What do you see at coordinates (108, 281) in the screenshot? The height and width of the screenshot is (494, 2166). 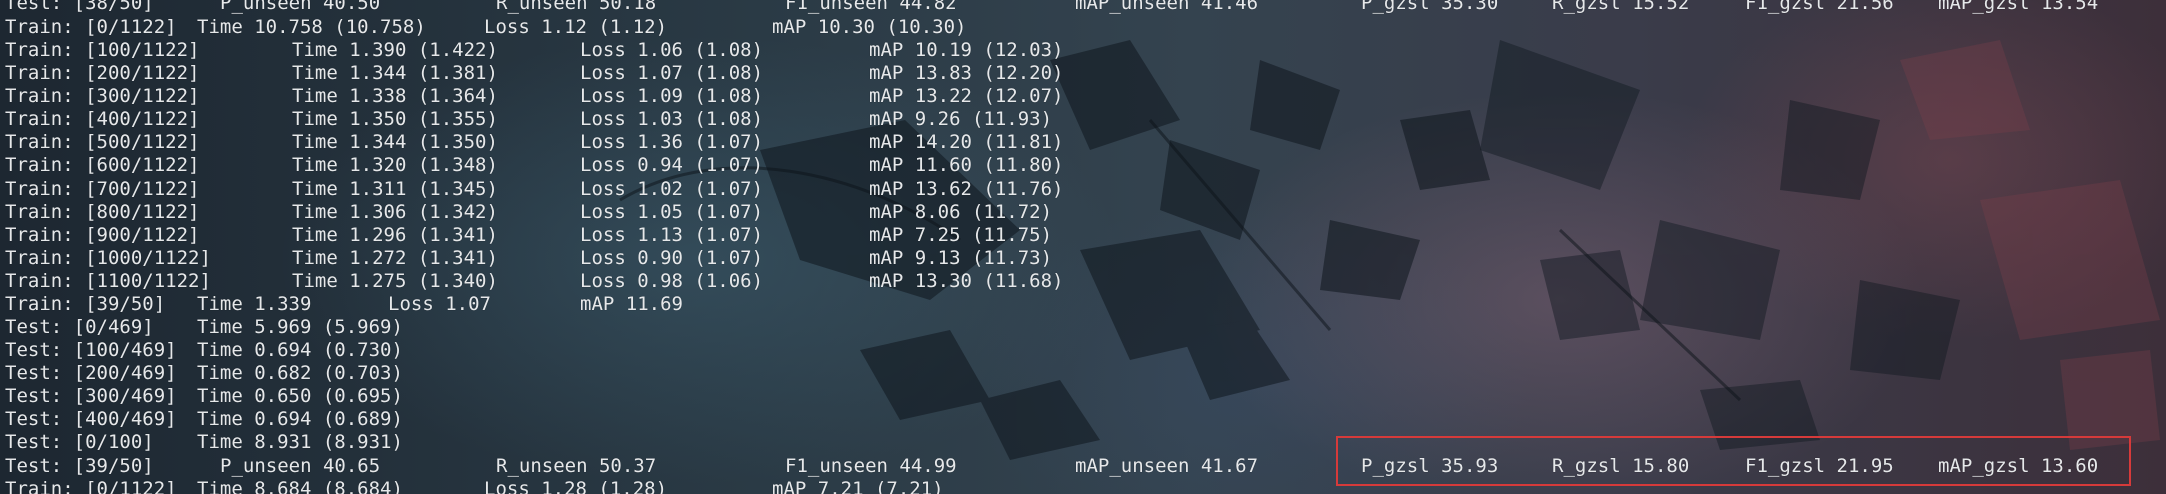 I see `log-field: Train: [1100/1122]` at bounding box center [108, 281].